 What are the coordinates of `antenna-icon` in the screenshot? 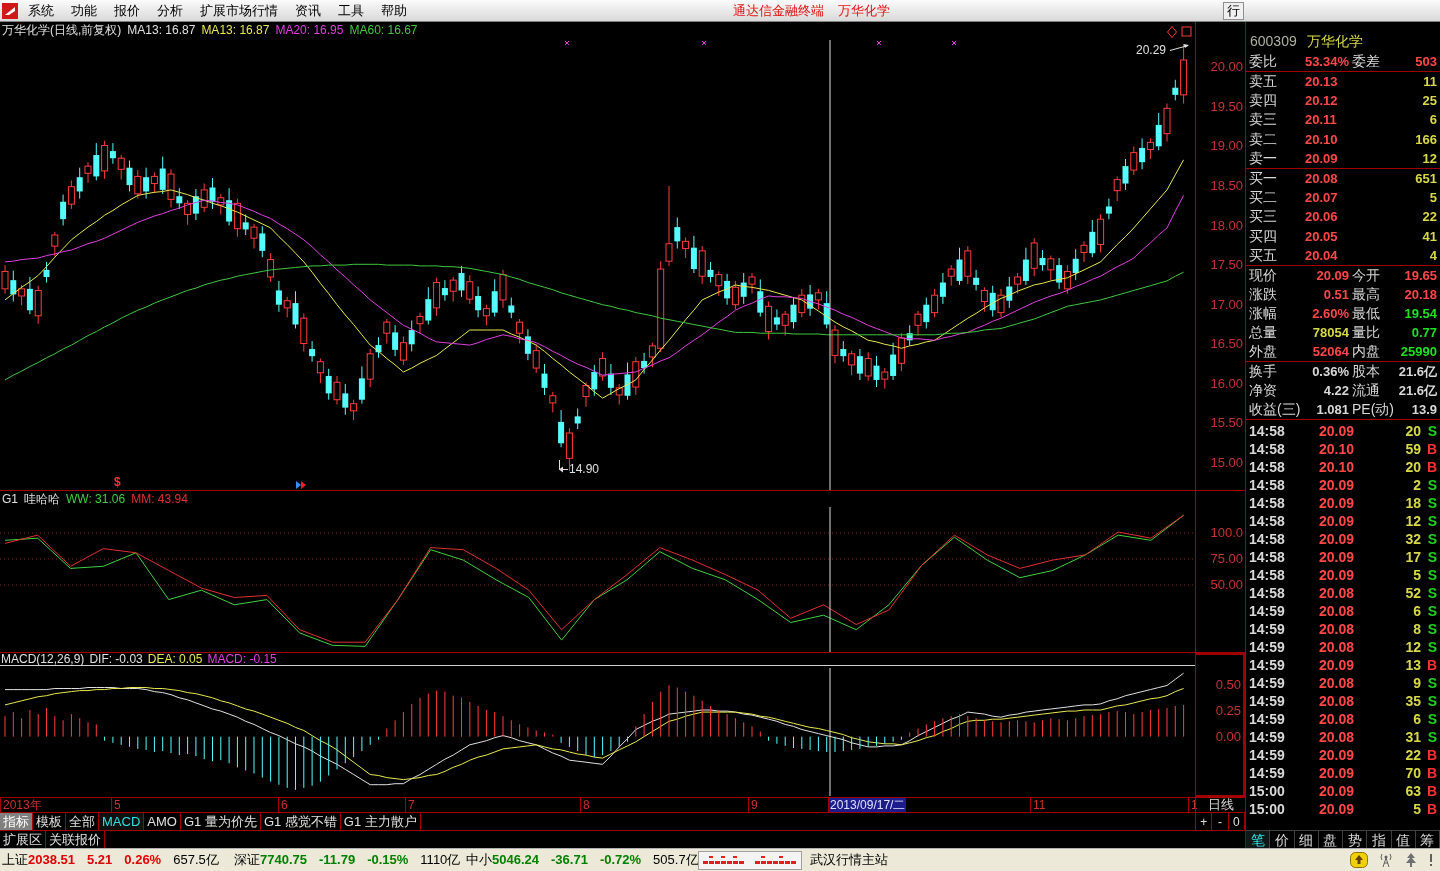 It's located at (1386, 860).